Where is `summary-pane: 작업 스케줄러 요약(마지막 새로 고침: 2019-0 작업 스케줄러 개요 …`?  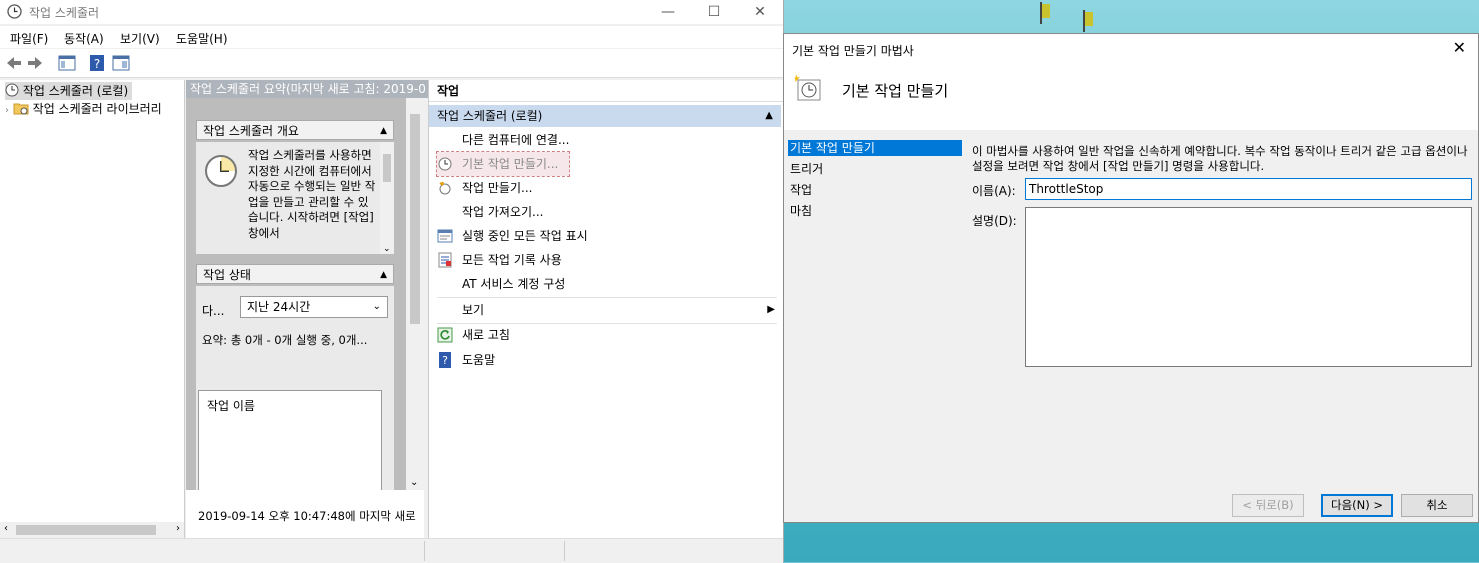
summary-pane: 작업 스케줄러 요약(마지막 새로 고침: 2019-0 작업 스케줄러 개요 … is located at coordinates (307, 309).